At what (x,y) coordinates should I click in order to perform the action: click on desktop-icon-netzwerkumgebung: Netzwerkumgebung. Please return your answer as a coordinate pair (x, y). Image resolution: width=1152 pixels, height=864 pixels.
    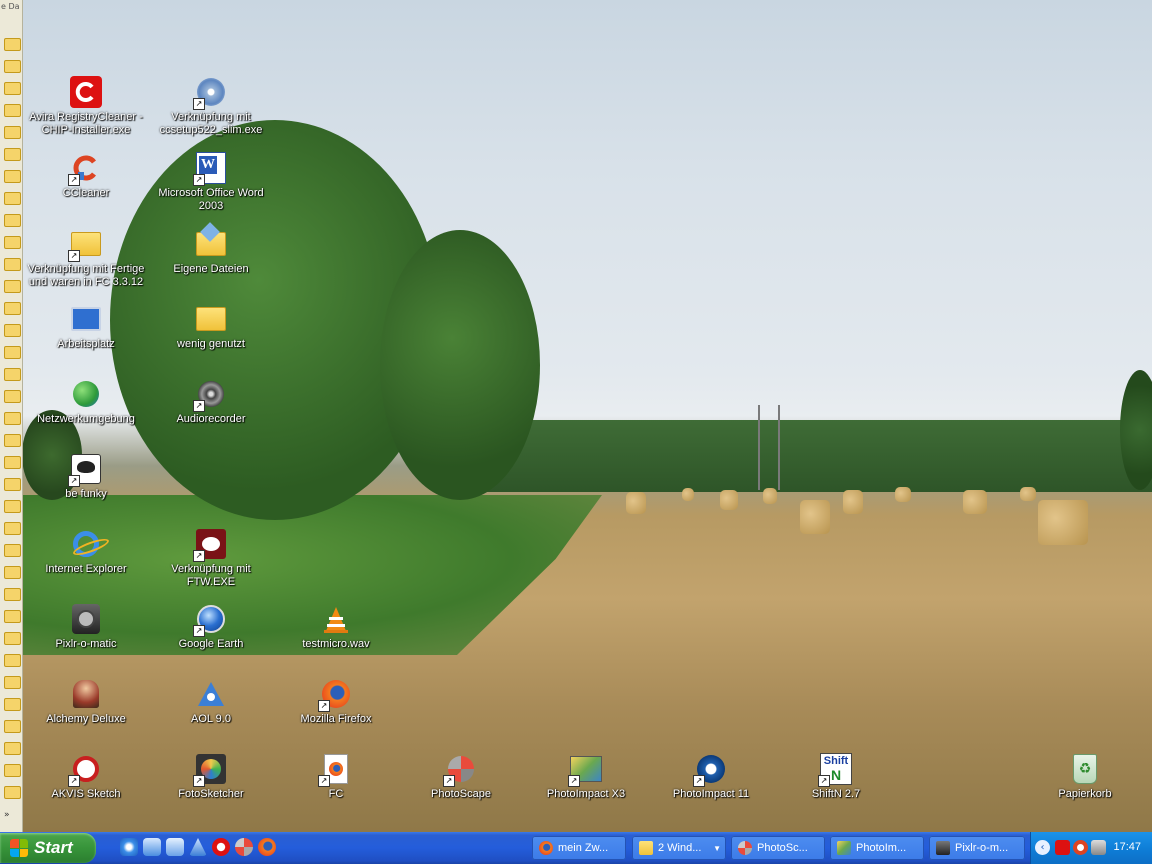
    Looking at the image, I should click on (86, 402).